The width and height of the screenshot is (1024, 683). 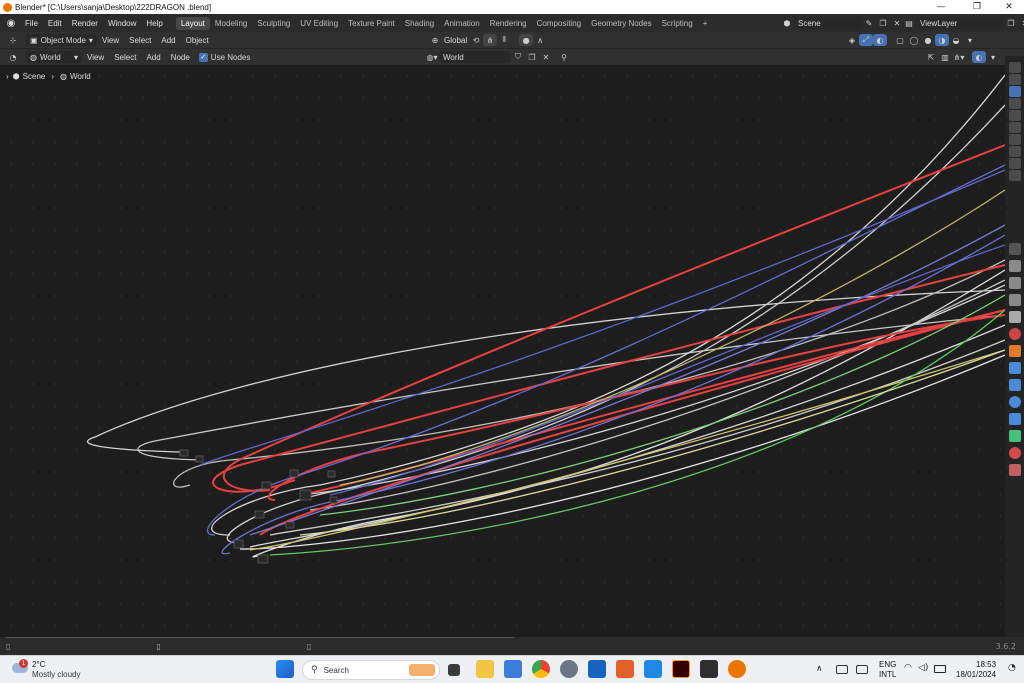 I want to click on taskbar-search: ⚲ Search, so click(x=371, y=670).